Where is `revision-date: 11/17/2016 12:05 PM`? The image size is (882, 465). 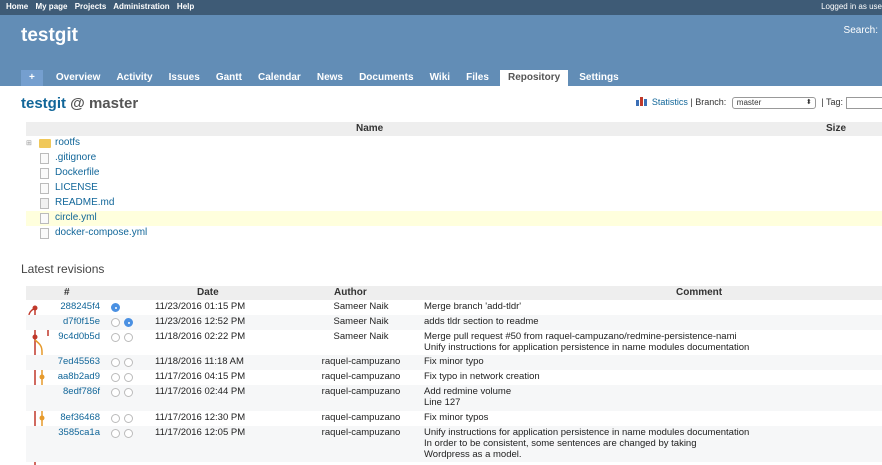
revision-date: 11/17/2016 12:05 PM is located at coordinates (200, 432).